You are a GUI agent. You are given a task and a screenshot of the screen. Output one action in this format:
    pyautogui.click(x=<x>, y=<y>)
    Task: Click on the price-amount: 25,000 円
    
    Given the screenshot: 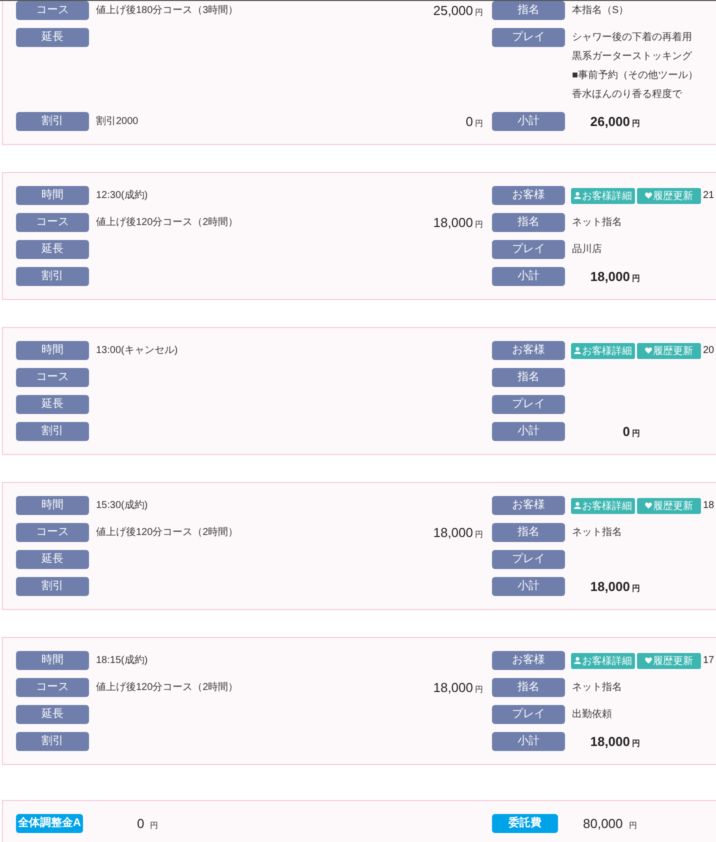 What is the action you would take?
    pyautogui.click(x=458, y=11)
    